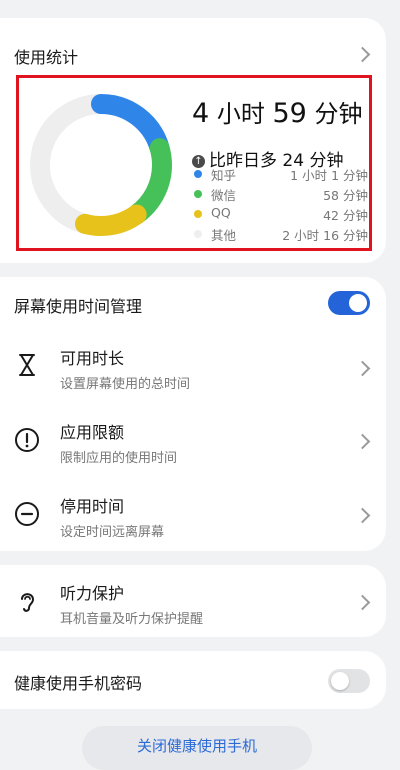 This screenshot has height=770, width=400. What do you see at coordinates (92, 358) in the screenshot?
I see `item-title: 可用时长` at bounding box center [92, 358].